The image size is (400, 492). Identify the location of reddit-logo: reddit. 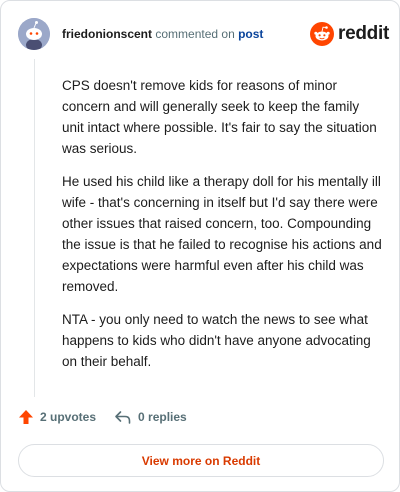
(349, 34).